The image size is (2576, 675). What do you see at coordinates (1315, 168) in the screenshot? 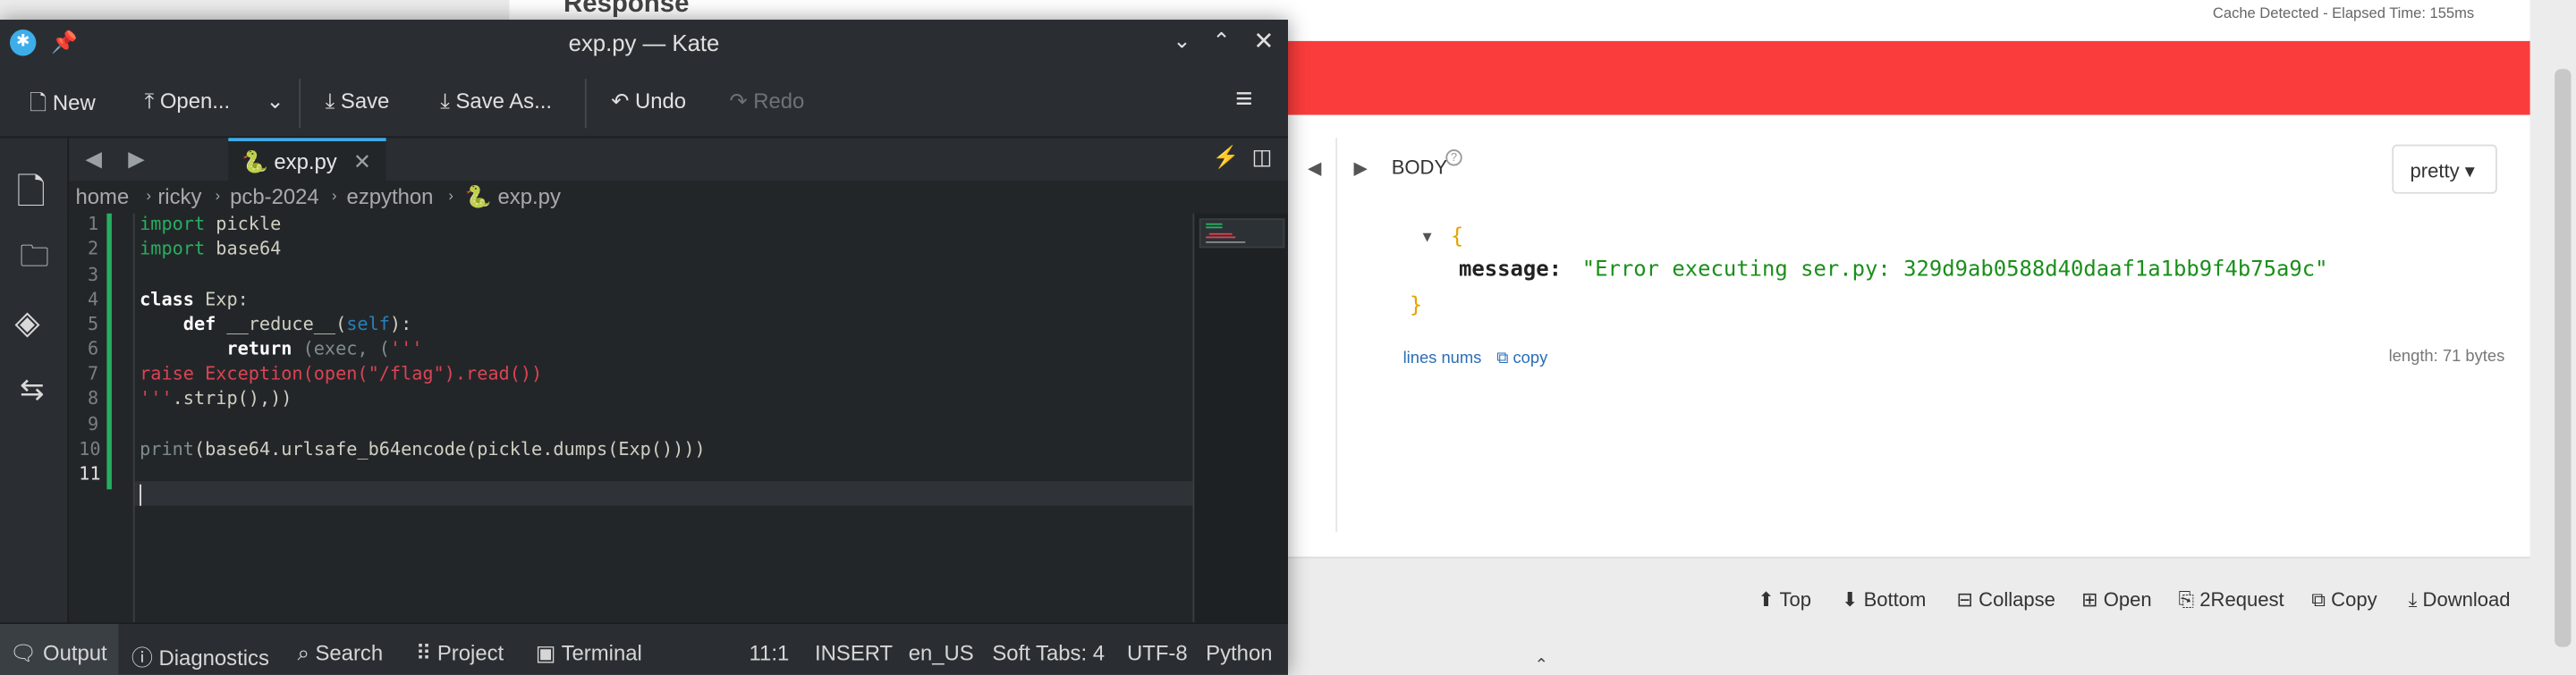
I see `collapse-left-icon: ◀` at bounding box center [1315, 168].